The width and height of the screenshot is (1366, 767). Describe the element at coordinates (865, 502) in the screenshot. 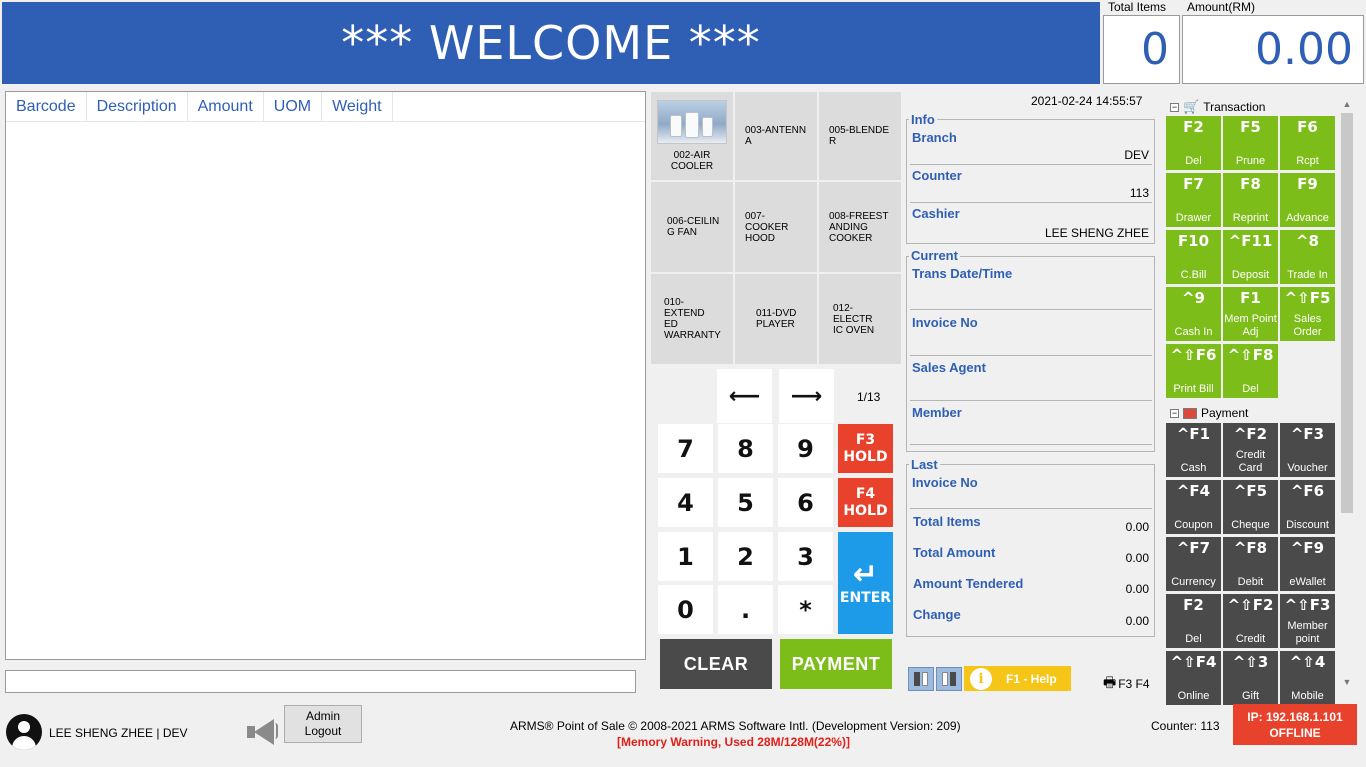

I see `f4-hold-button: F4 HOLD` at that location.